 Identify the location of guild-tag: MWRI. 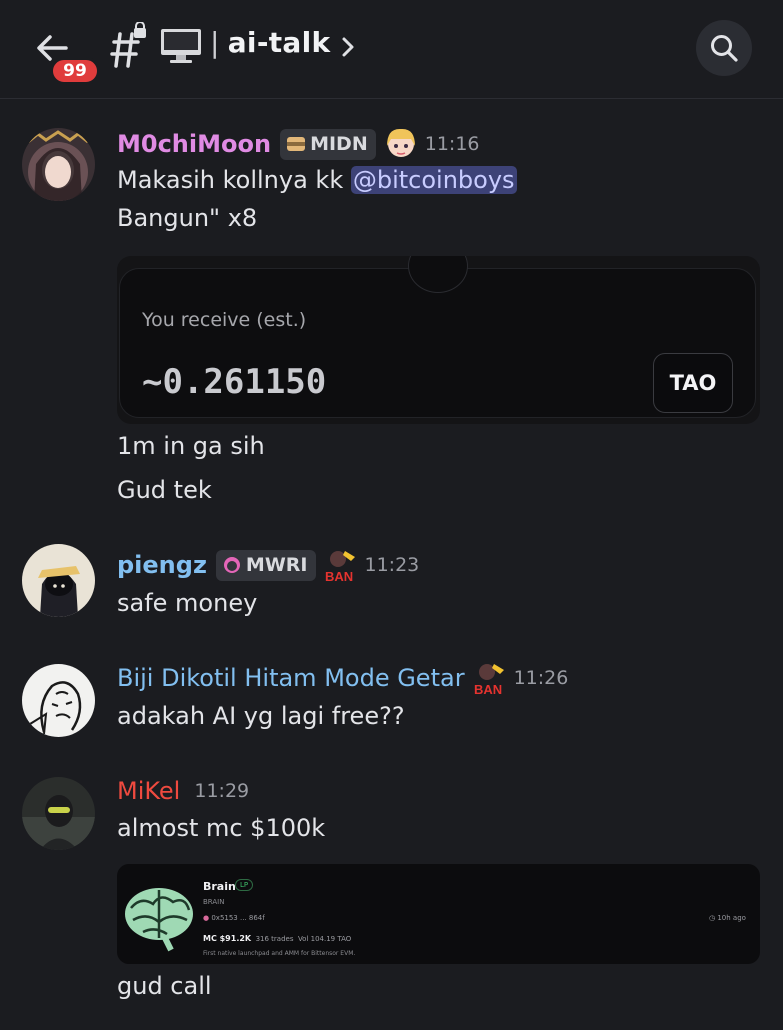
(265, 565).